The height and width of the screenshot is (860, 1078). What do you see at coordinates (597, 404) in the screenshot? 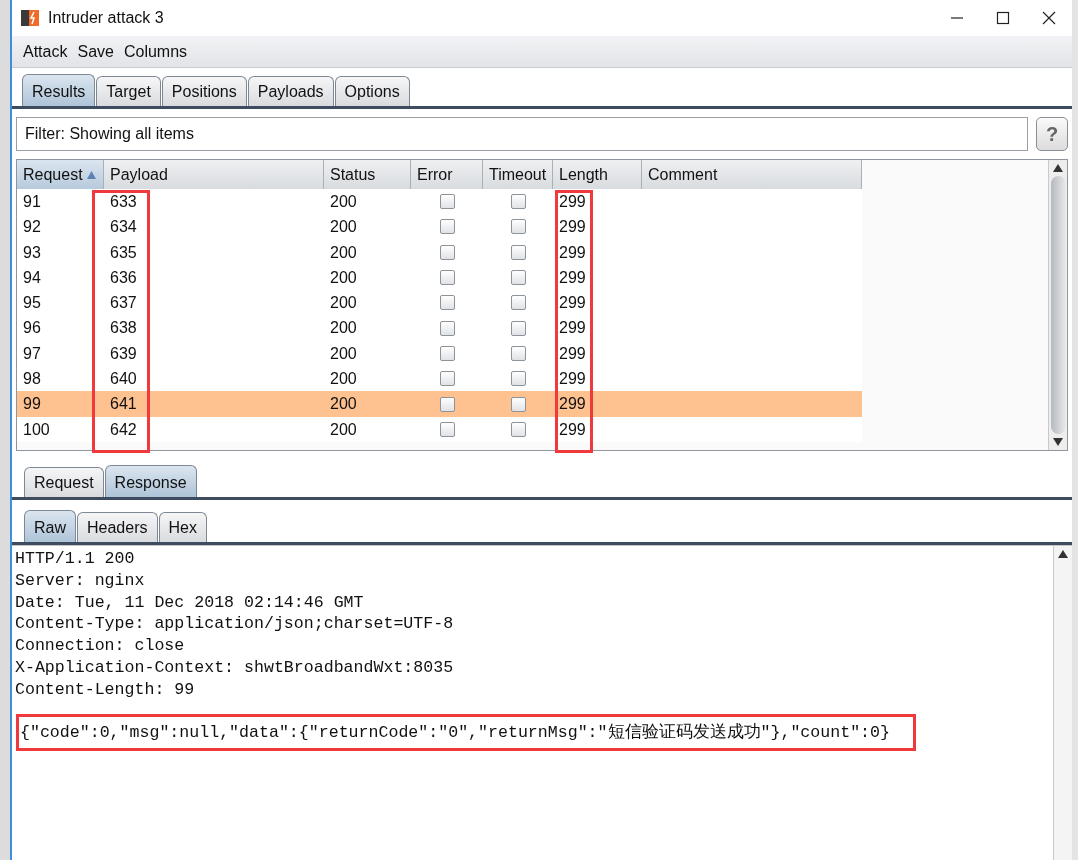
I see `table-cell: 299` at bounding box center [597, 404].